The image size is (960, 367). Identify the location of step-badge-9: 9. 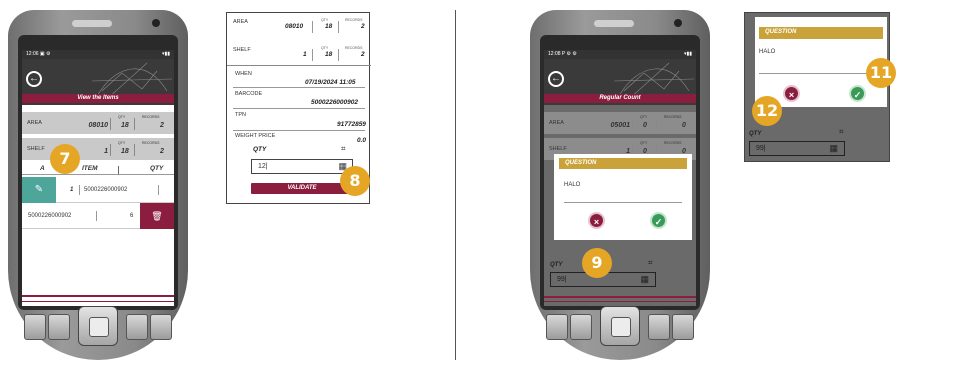
(597, 263).